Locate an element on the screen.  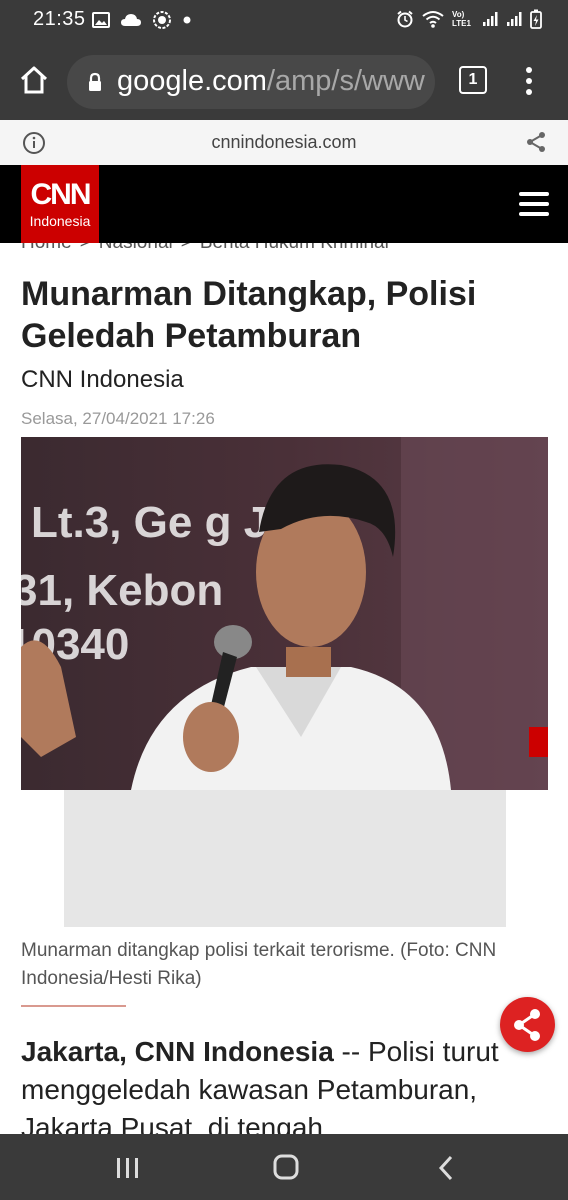
tab-count: 1 is located at coordinates (473, 80).